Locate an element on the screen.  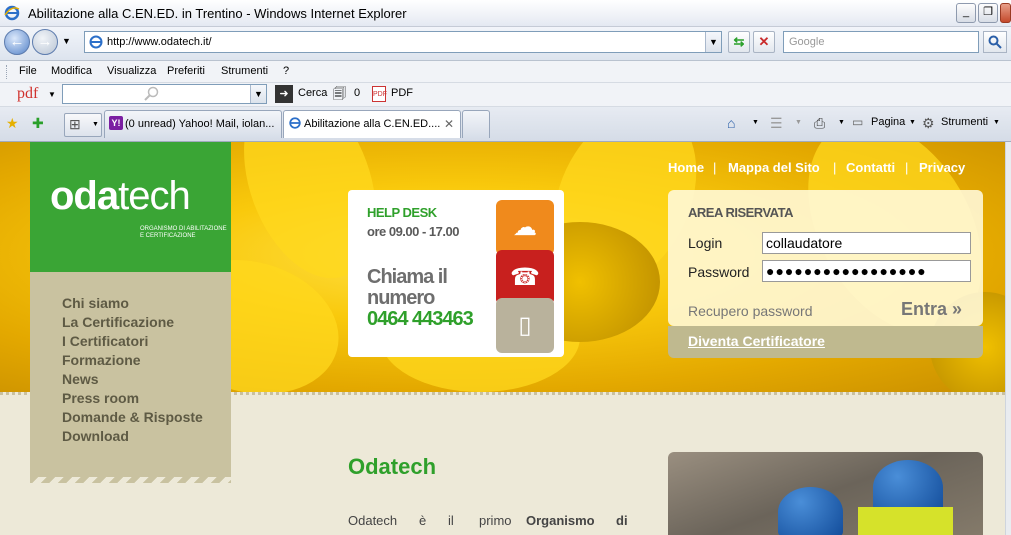
tab-close-icon: ✕ is located at coordinates (449, 124).